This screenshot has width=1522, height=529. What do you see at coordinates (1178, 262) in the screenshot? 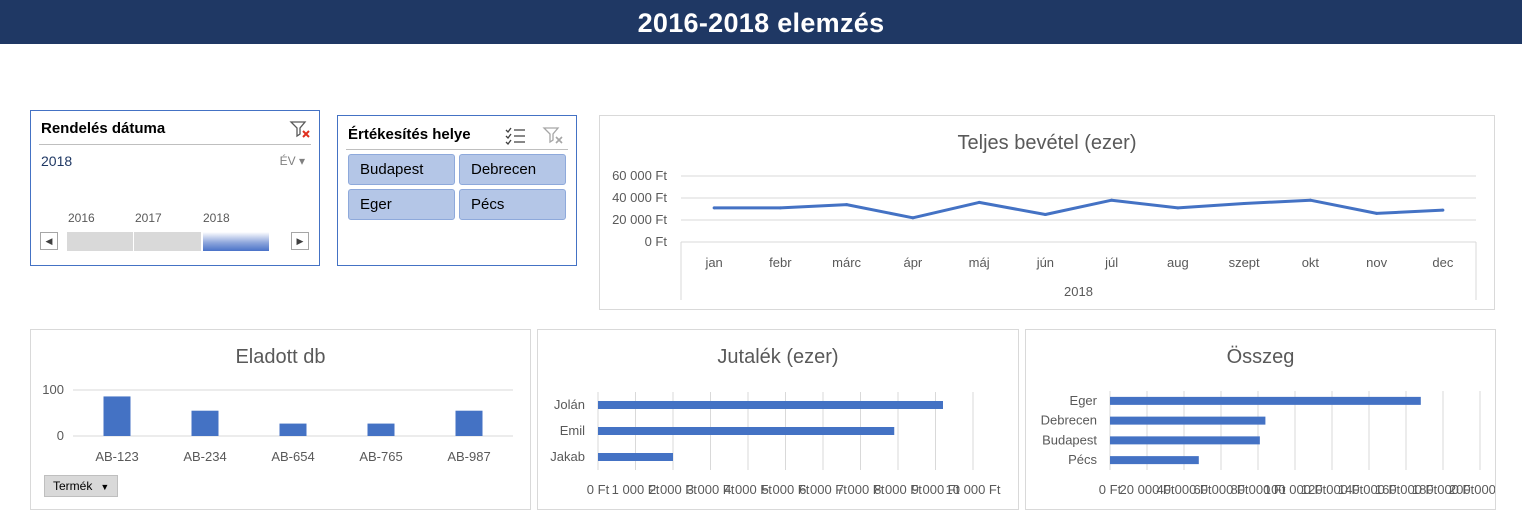
I see `x-tick-label: aug` at bounding box center [1178, 262].